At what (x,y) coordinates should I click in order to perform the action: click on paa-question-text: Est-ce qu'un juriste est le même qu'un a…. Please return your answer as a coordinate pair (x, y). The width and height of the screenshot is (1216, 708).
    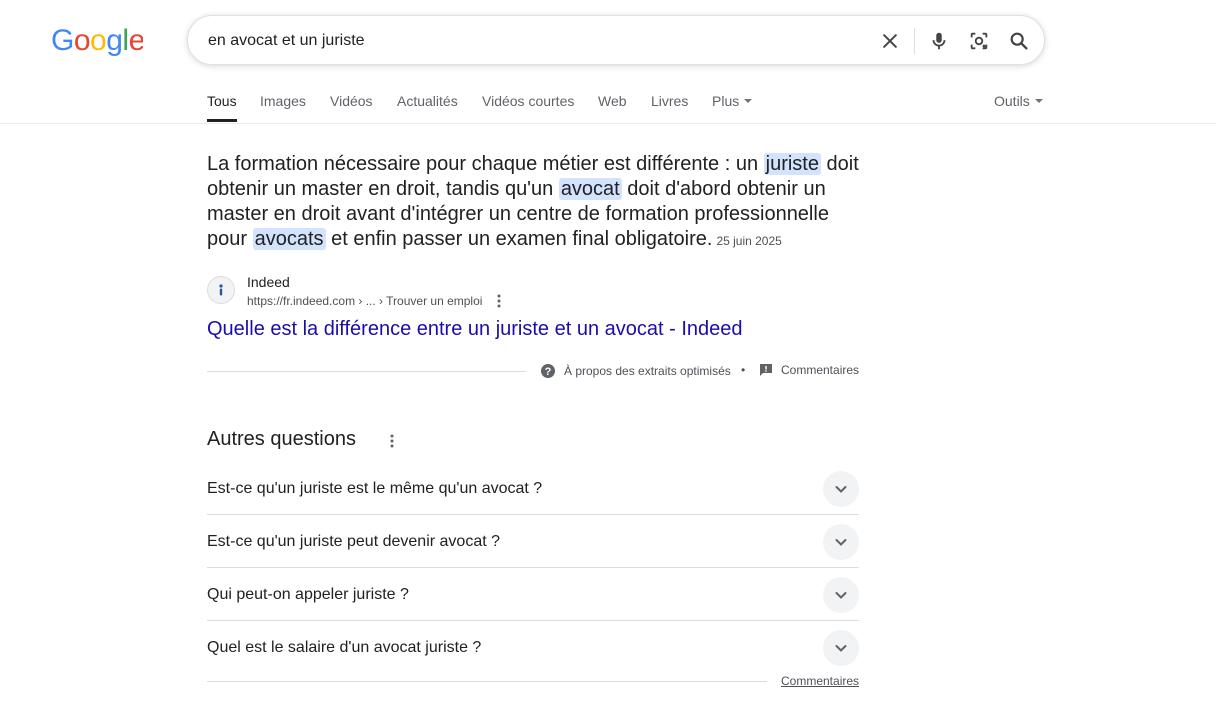
    Looking at the image, I should click on (375, 488).